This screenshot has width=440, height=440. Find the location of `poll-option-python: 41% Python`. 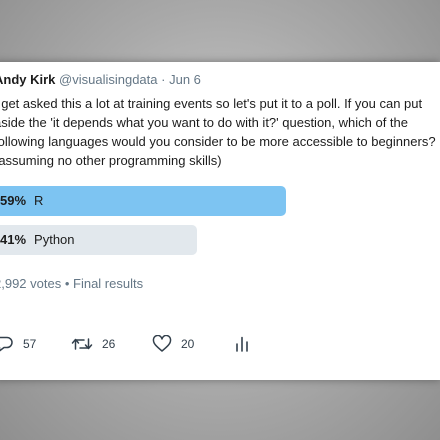

poll-option-python: 41% Python is located at coordinates (143, 240).